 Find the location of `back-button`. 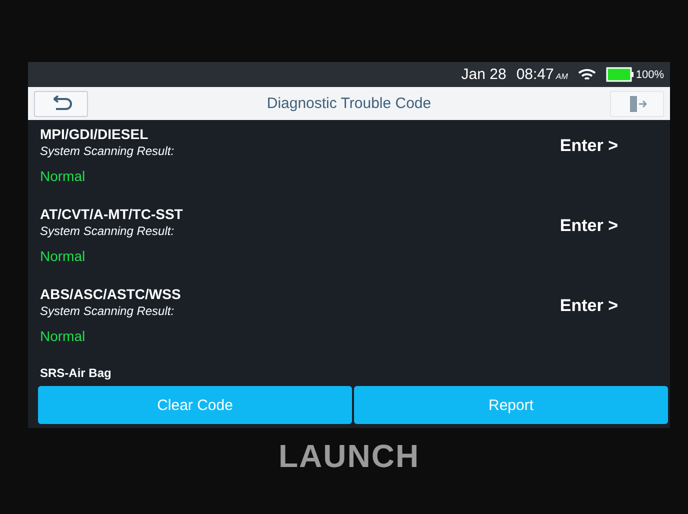

back-button is located at coordinates (61, 103).